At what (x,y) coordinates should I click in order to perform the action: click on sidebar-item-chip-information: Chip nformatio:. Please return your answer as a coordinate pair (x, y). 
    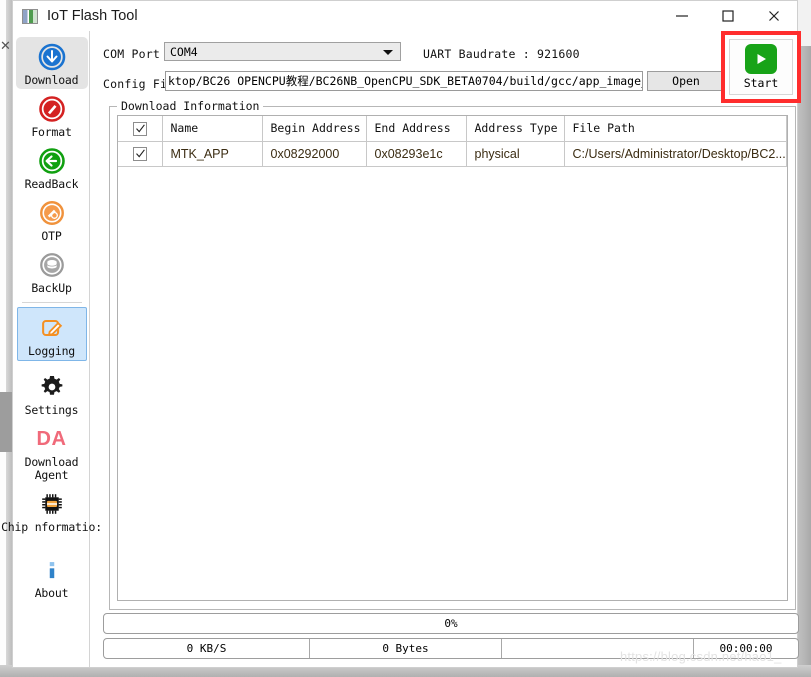
    Looking at the image, I should click on (51, 510).